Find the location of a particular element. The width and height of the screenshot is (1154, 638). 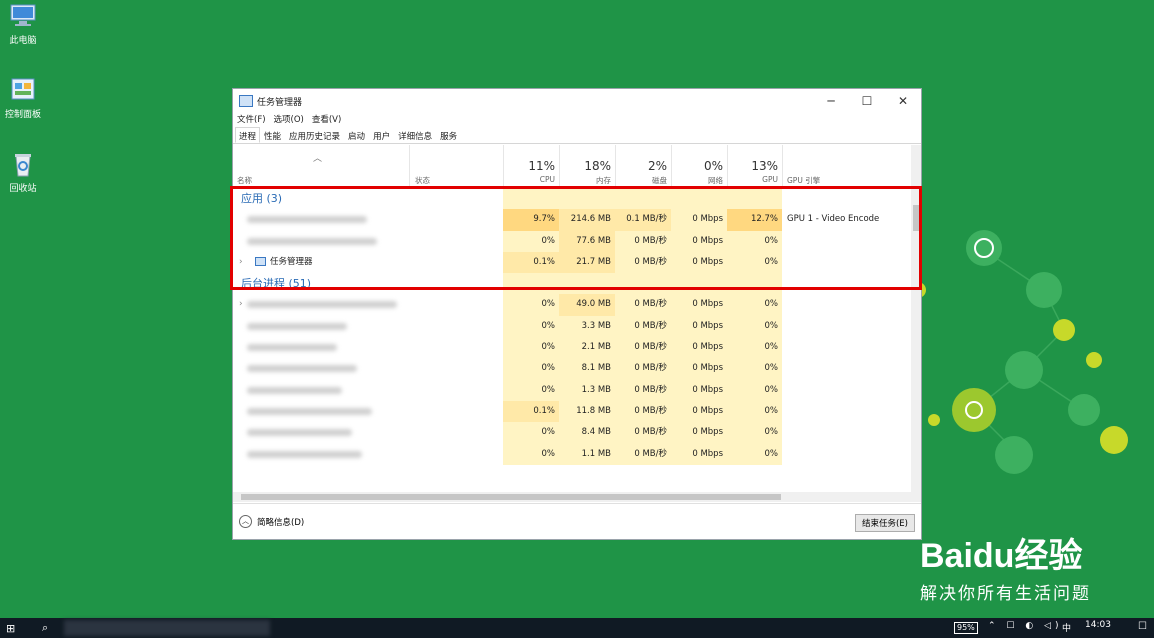

title-bar: 任务管理器 ─ ☐ ✕ is located at coordinates (577, 101).